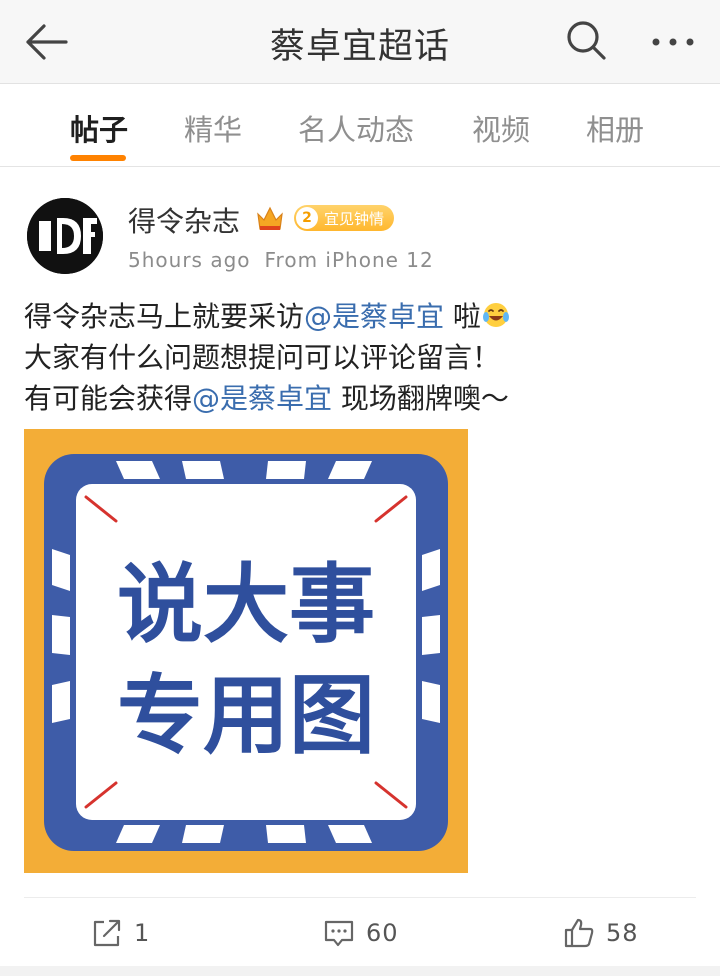 The height and width of the screenshot is (976, 720). What do you see at coordinates (184, 220) in the screenshot?
I see `author-name: 得令杂志` at bounding box center [184, 220].